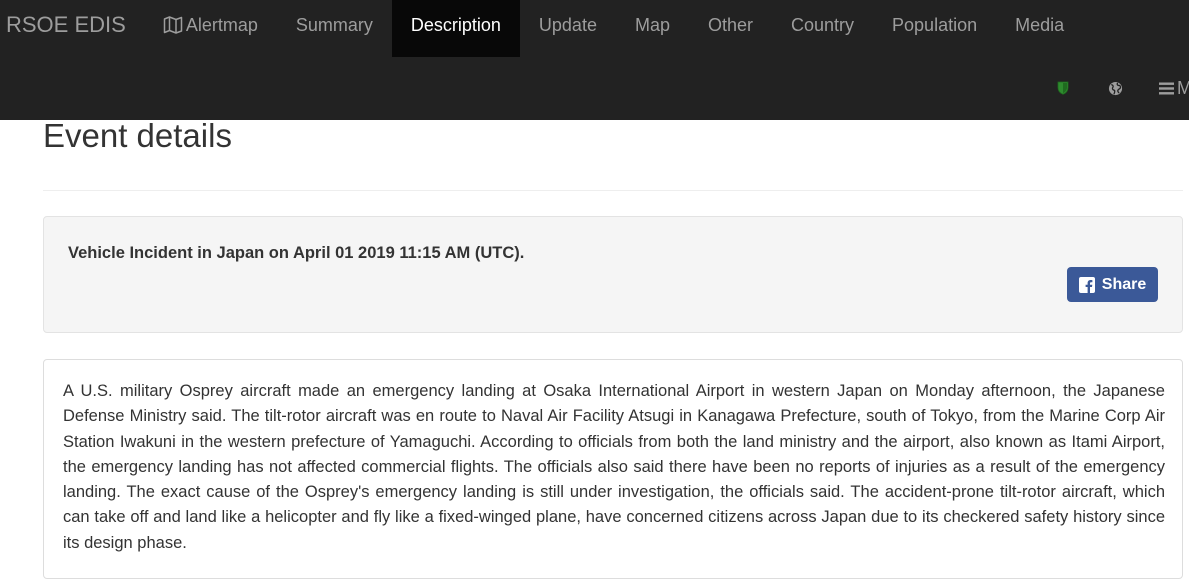  I want to click on globe-button, so click(1115, 88).